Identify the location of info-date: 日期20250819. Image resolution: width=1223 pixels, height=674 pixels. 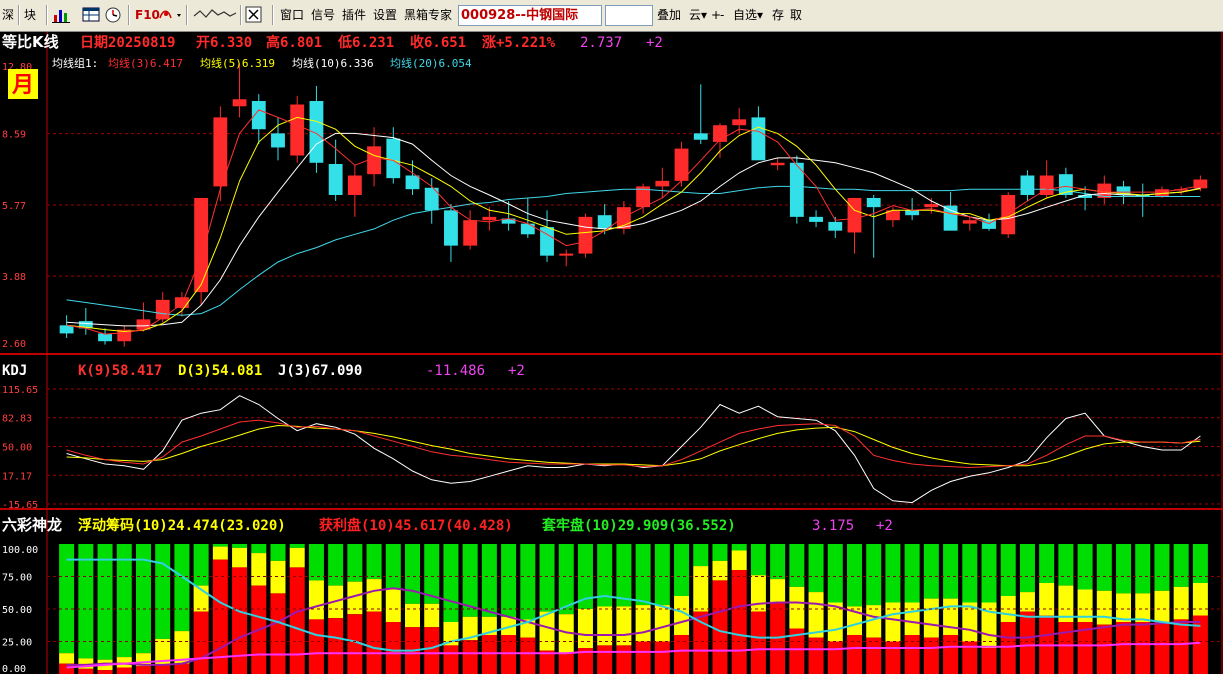
(127, 43).